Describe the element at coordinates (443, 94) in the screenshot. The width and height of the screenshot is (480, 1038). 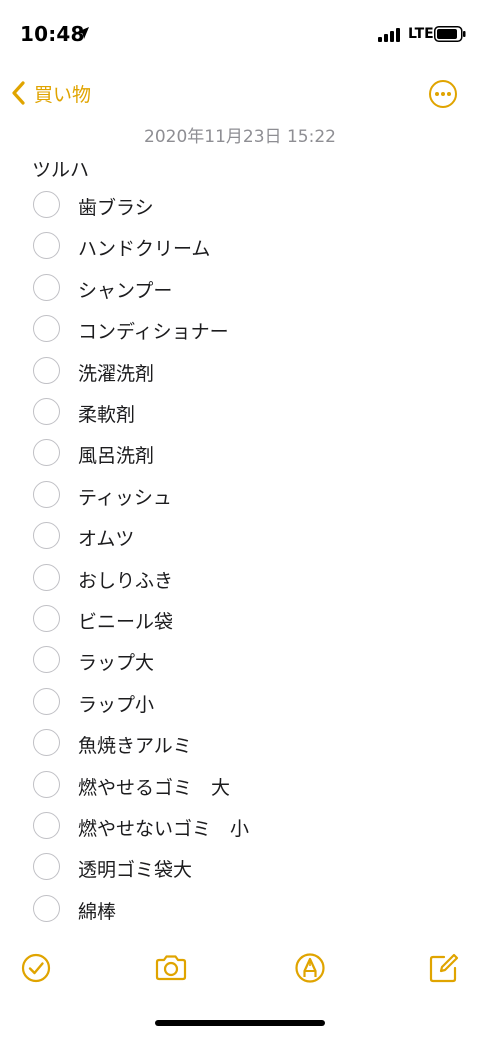
I see `more-options-icon` at that location.